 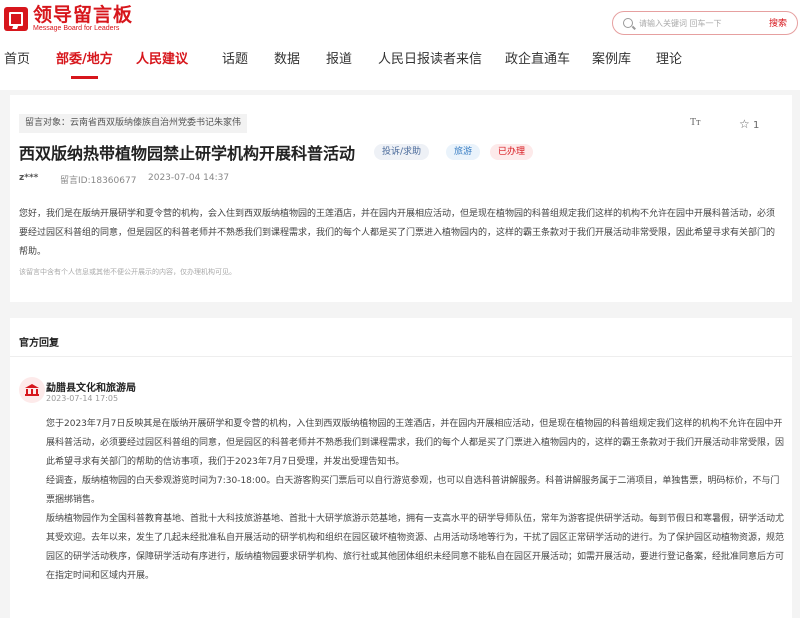 I want to click on search-box: 搜索, so click(x=705, y=23).